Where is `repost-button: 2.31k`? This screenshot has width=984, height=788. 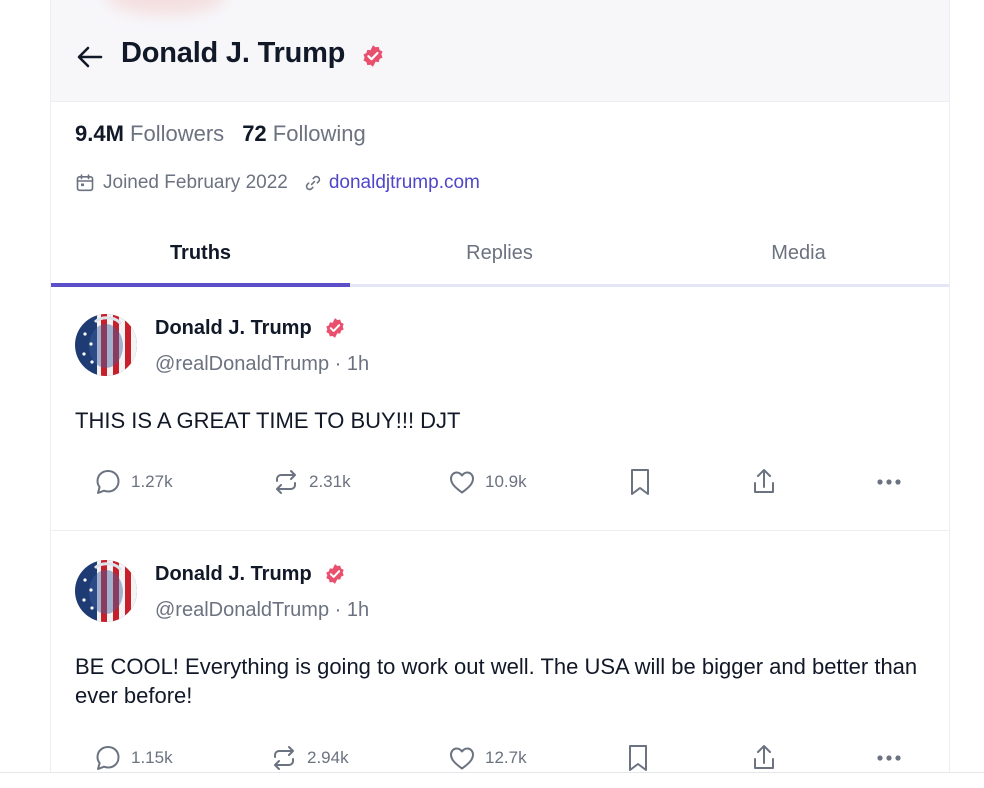
repost-button: 2.31k is located at coordinates (311, 482).